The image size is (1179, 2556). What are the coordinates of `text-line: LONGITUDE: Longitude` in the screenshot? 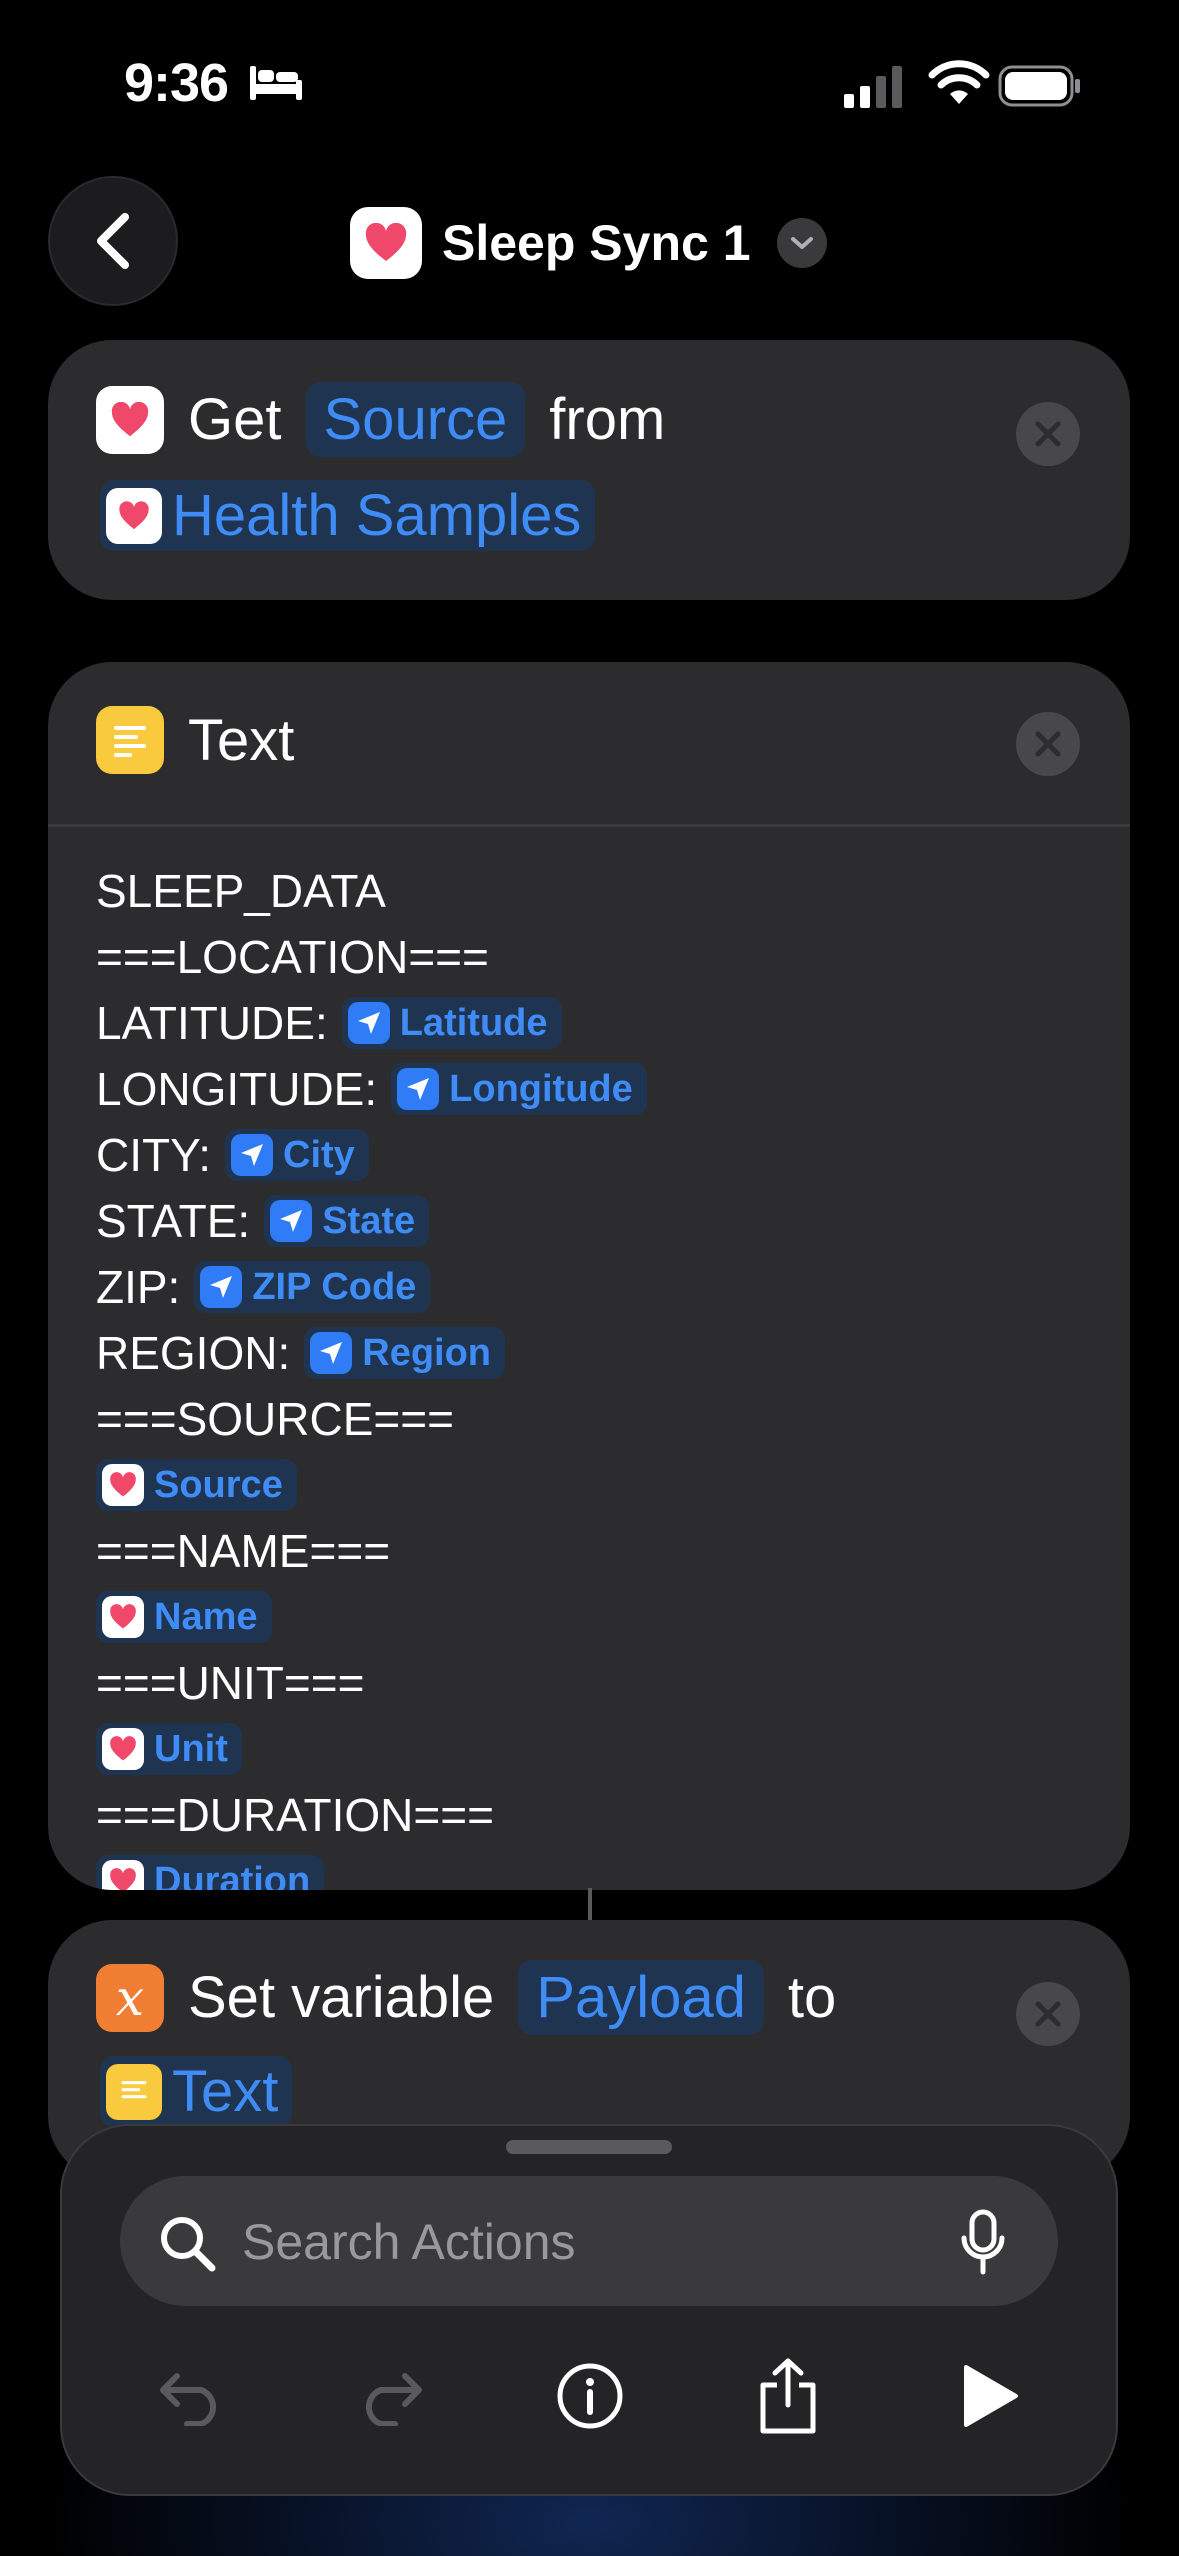 It's located at (371, 1089).